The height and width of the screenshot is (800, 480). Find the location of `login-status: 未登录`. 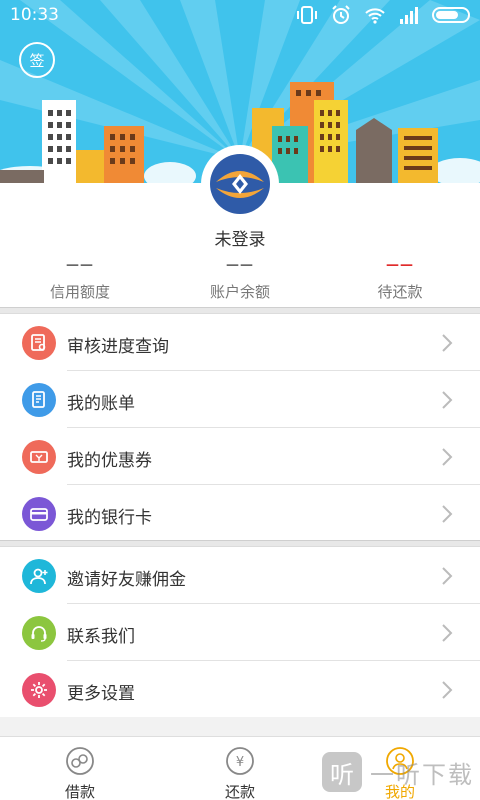

login-status: 未登录 is located at coordinates (240, 237).